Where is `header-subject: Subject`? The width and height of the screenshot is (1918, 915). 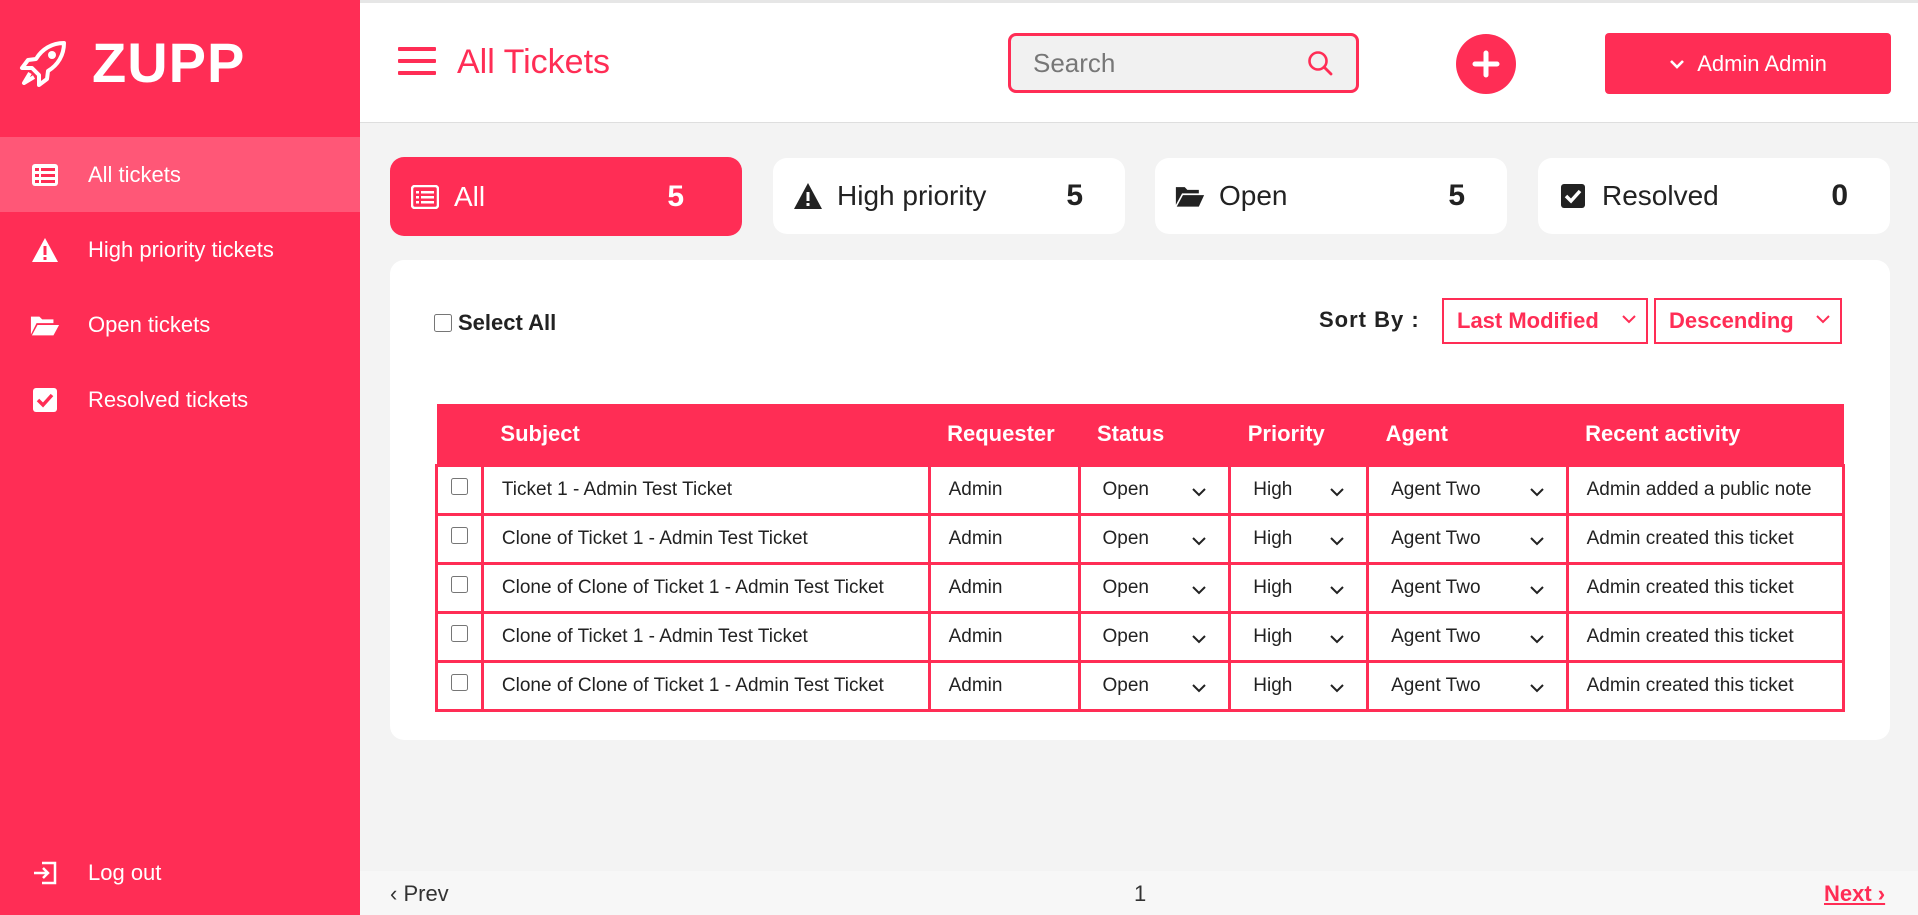 header-subject: Subject is located at coordinates (705, 434).